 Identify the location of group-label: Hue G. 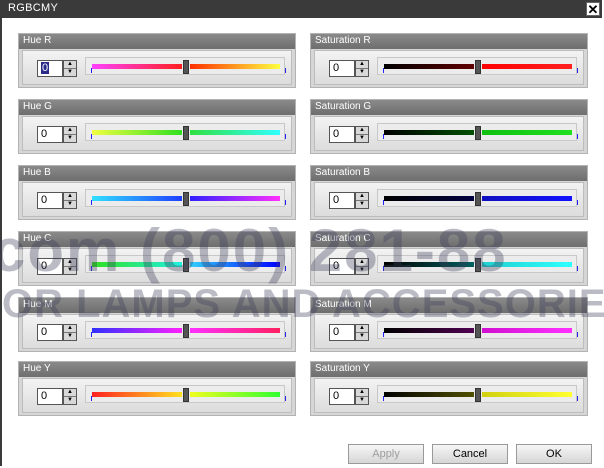
(37, 106).